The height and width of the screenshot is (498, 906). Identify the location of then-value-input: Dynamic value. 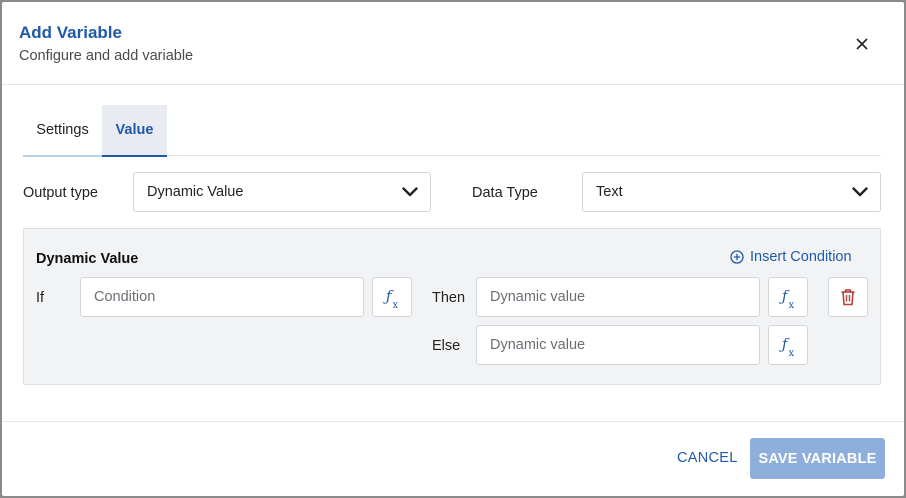
(618, 297).